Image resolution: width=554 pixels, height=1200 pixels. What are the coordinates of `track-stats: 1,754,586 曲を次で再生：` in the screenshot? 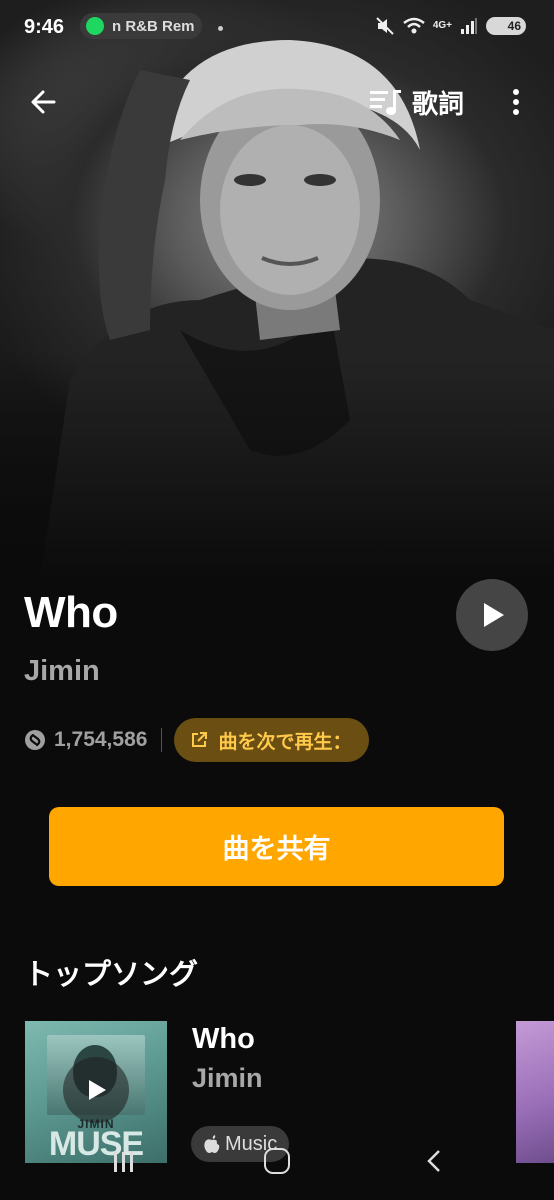 It's located at (197, 740).